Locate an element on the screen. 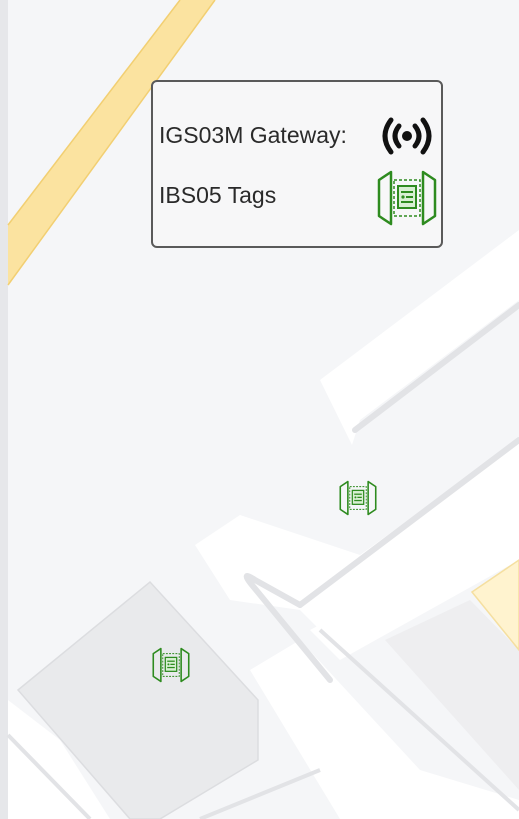 The height and width of the screenshot is (819, 519). beacon-tag-icon is located at coordinates (407, 198).